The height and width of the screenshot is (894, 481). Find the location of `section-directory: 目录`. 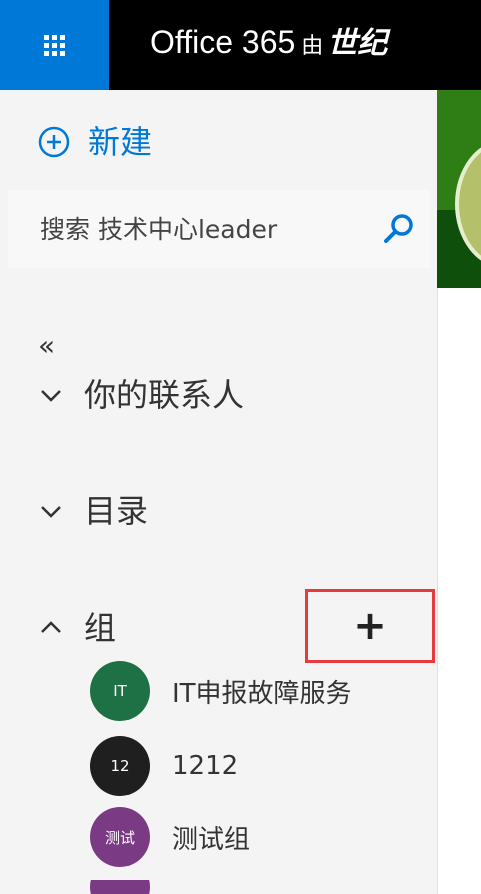

section-directory: 目录 is located at coordinates (93, 511).